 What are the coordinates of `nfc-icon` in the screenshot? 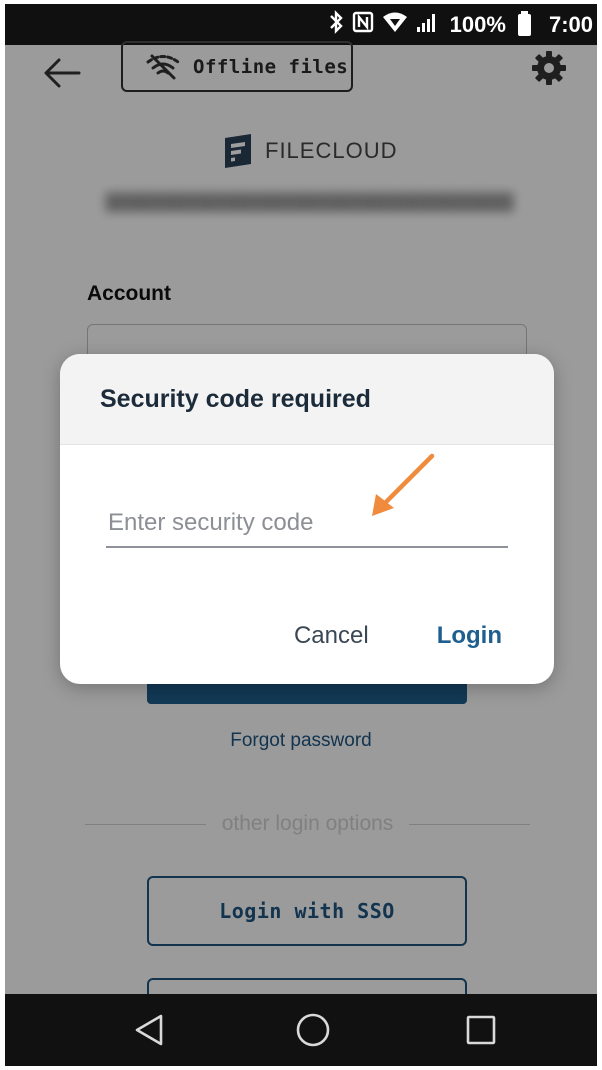 It's located at (363, 24).